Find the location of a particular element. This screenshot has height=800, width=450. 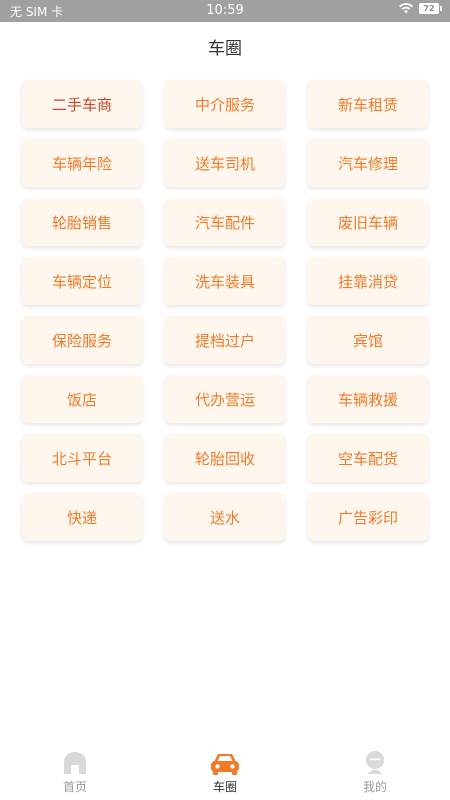

category-tile: 宾馆 is located at coordinates (368, 340).